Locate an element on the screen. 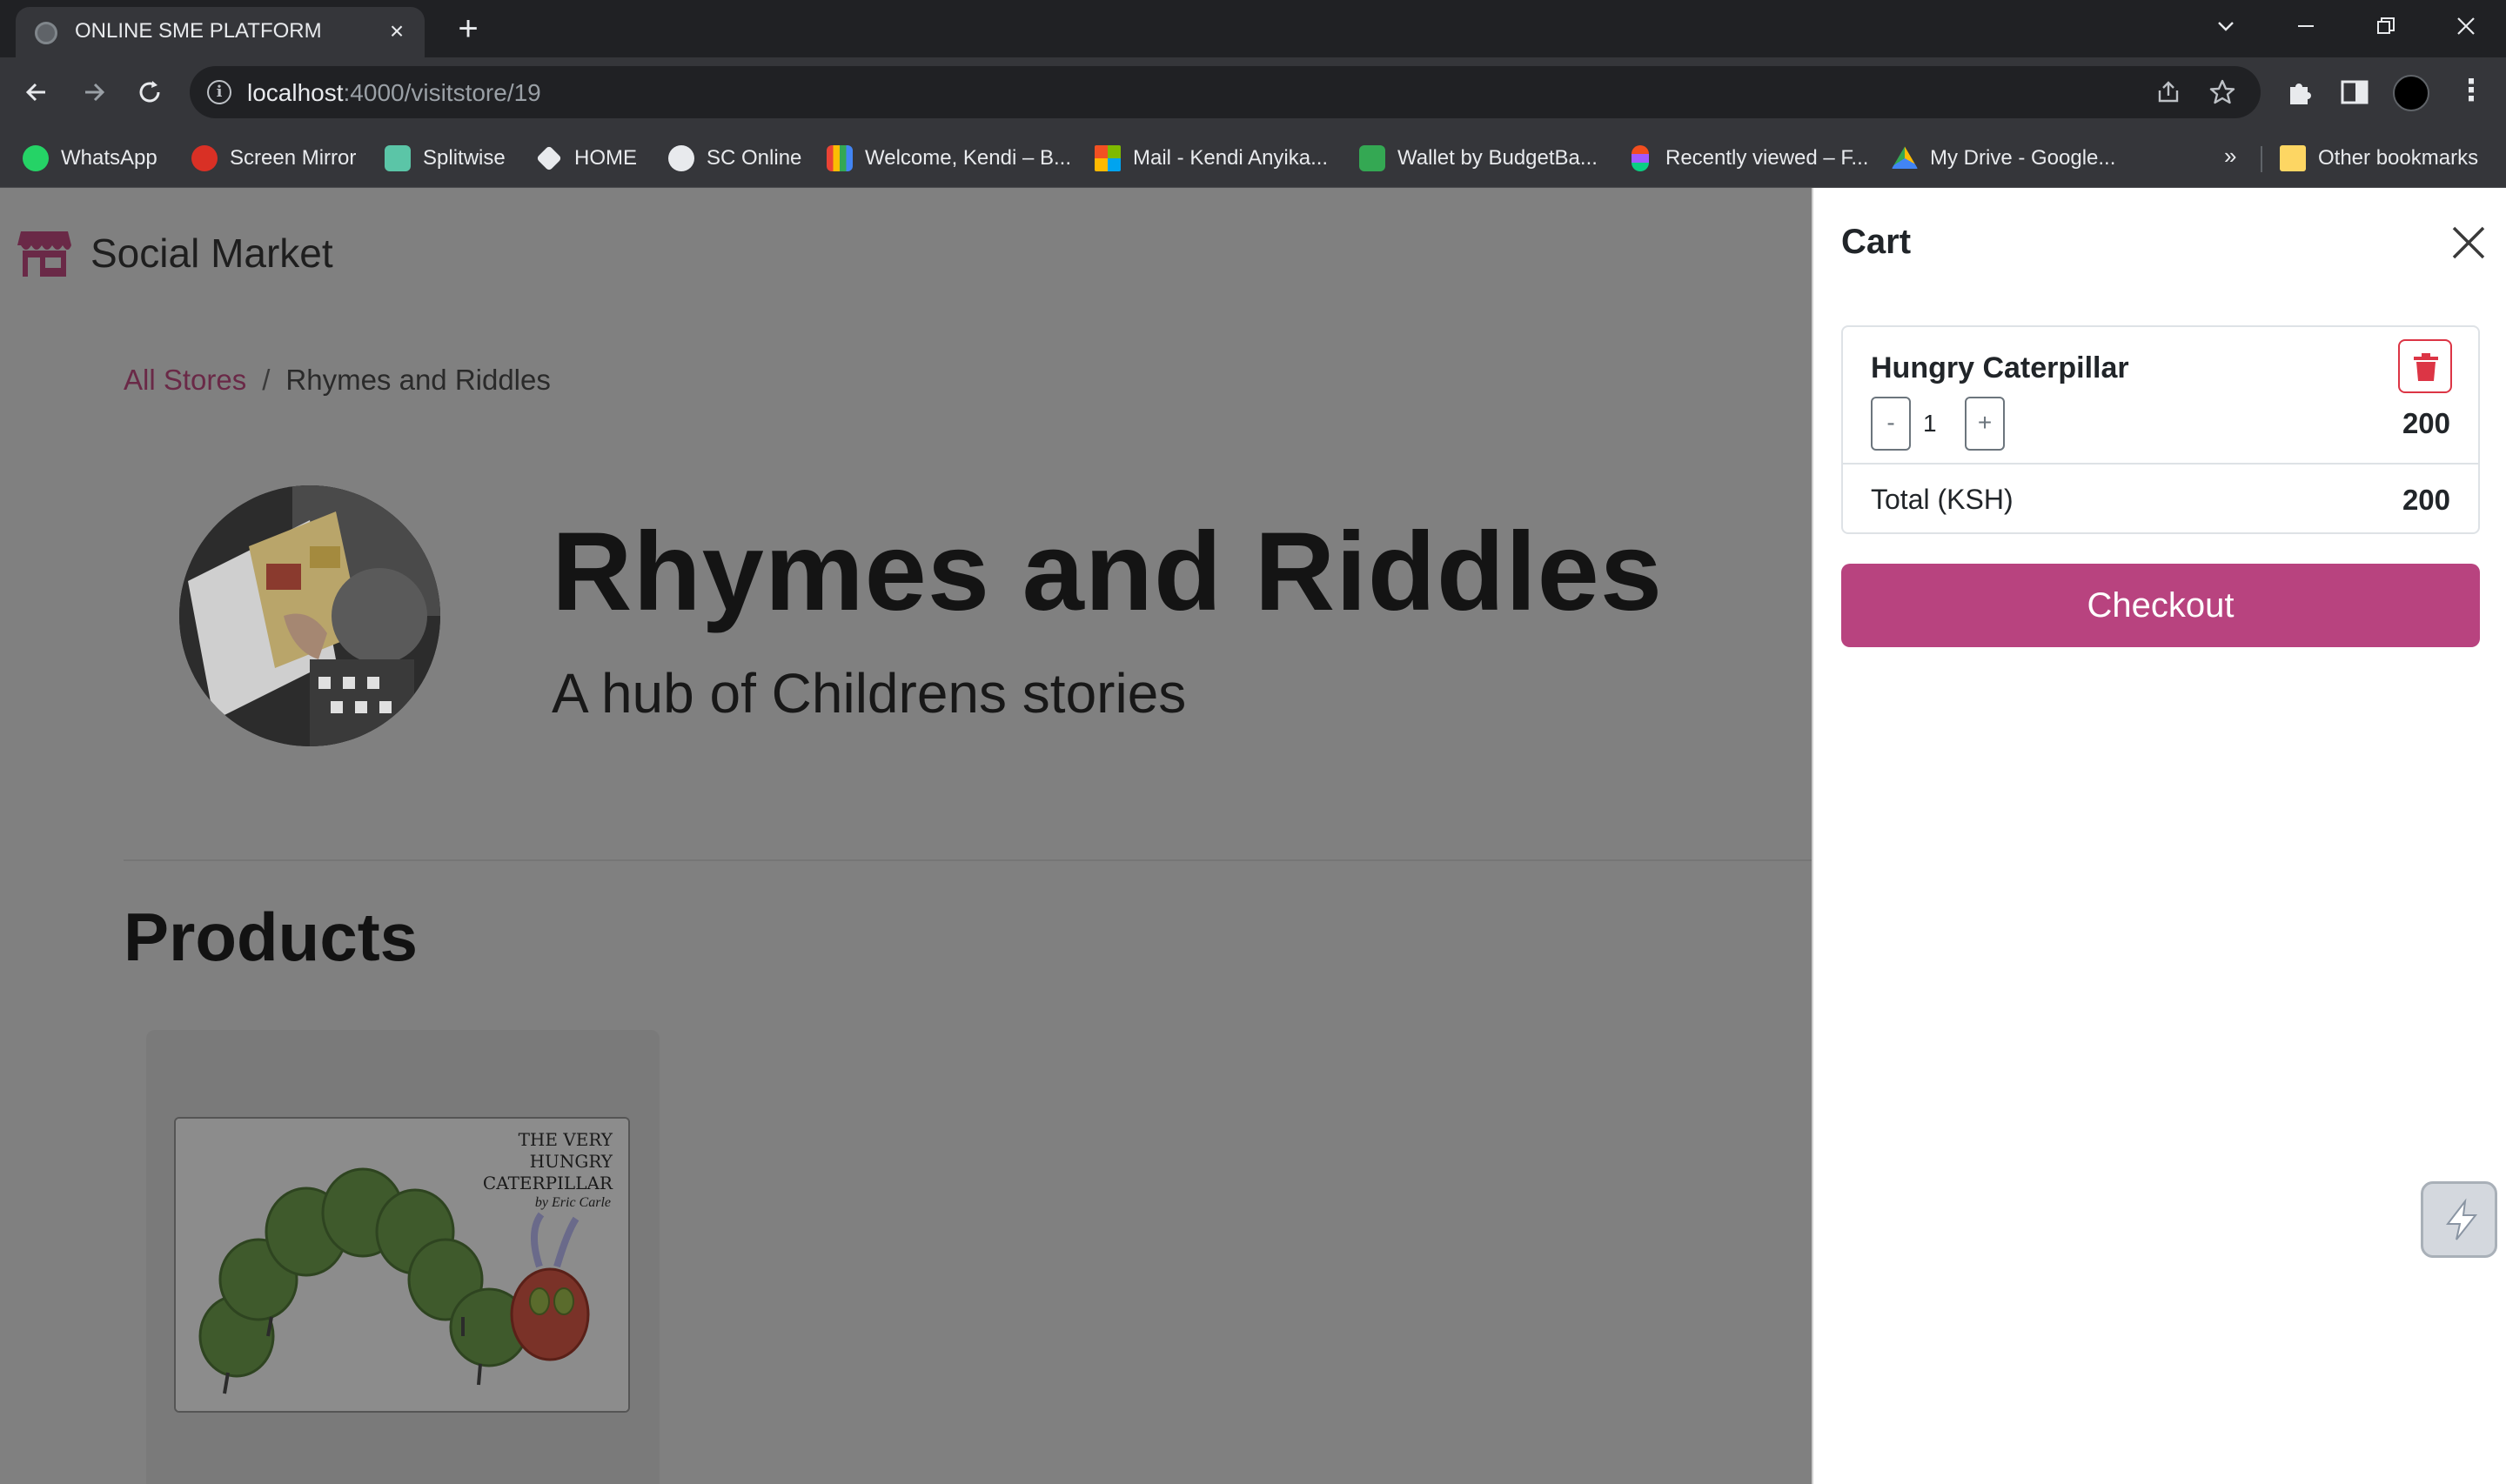  section-divider is located at coordinates (968, 860).